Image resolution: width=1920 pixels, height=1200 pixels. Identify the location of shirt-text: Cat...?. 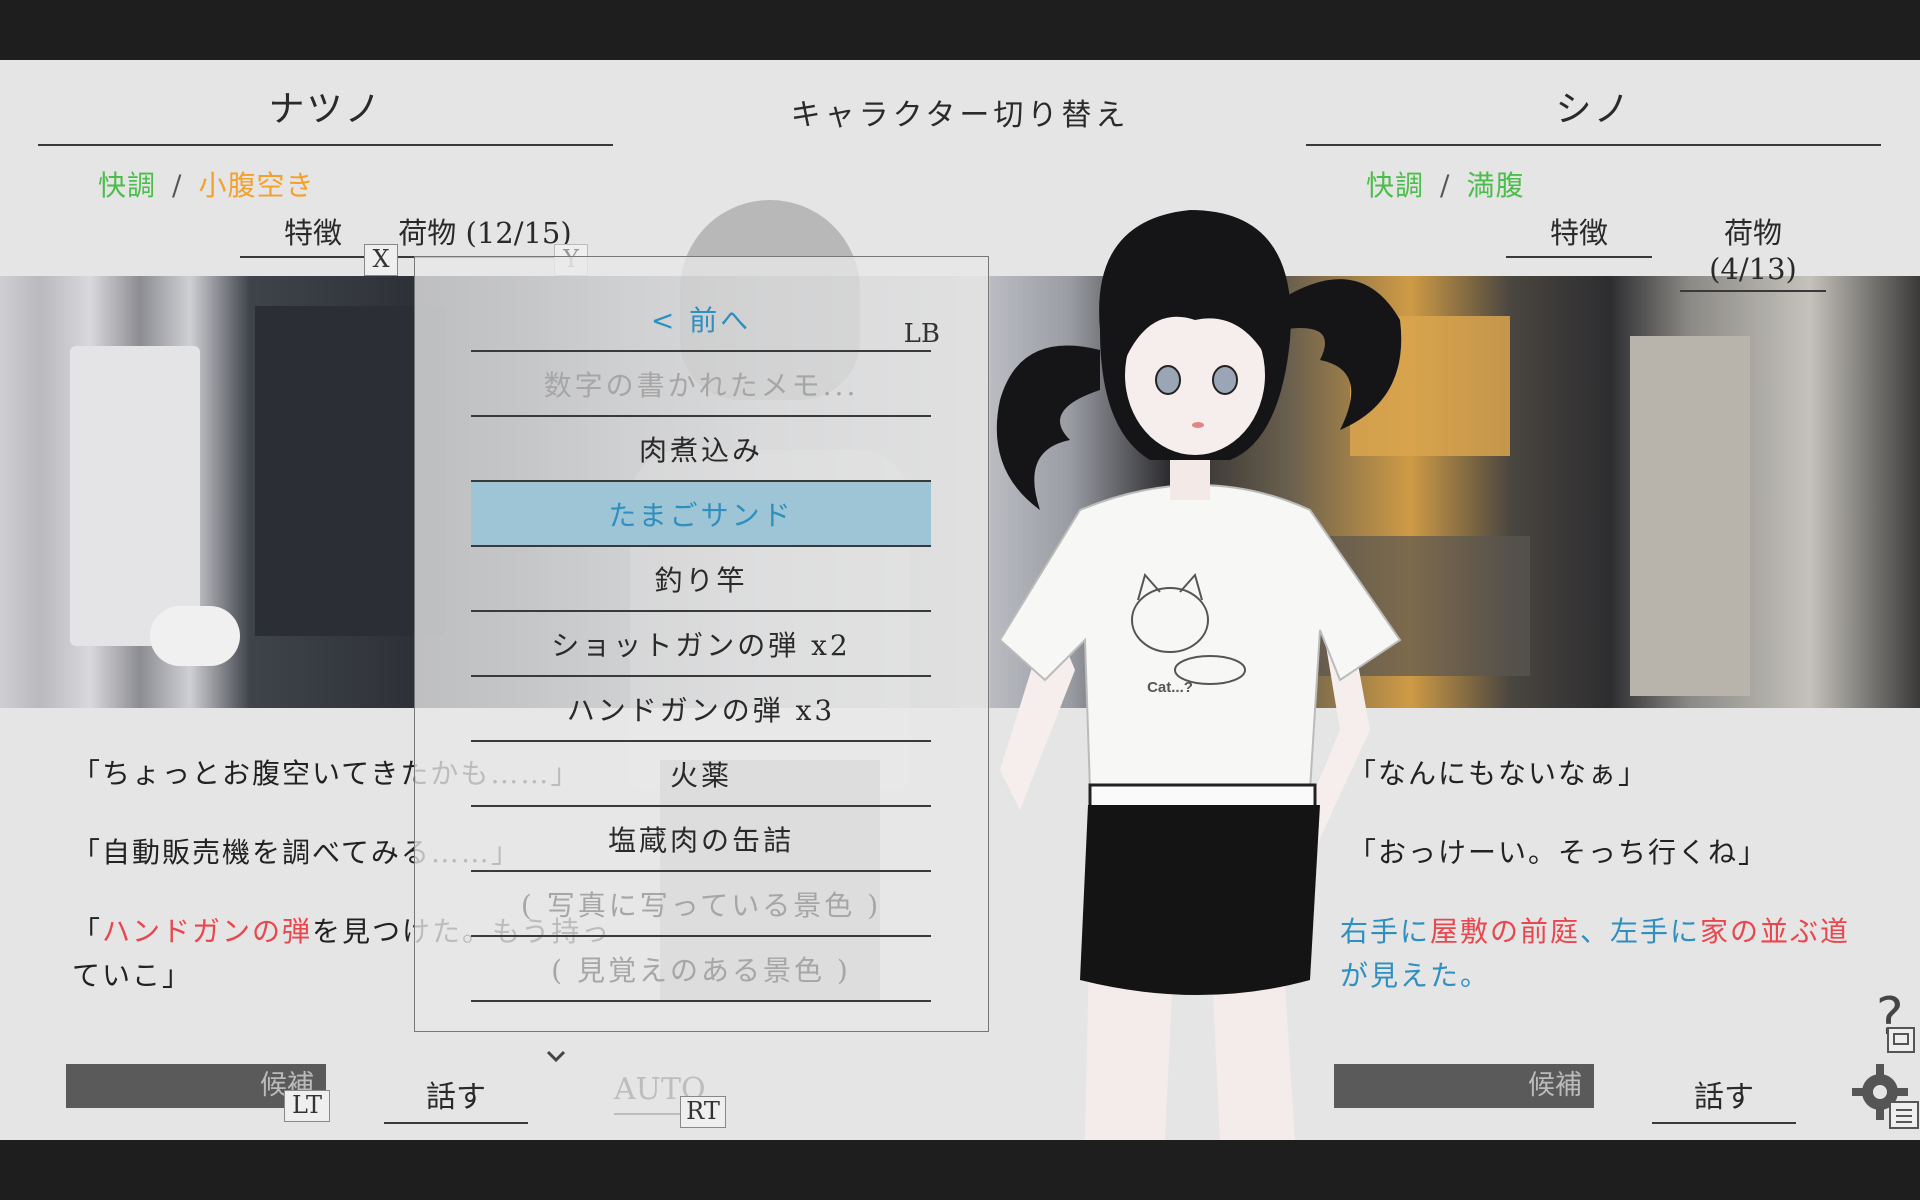
(1170, 687).